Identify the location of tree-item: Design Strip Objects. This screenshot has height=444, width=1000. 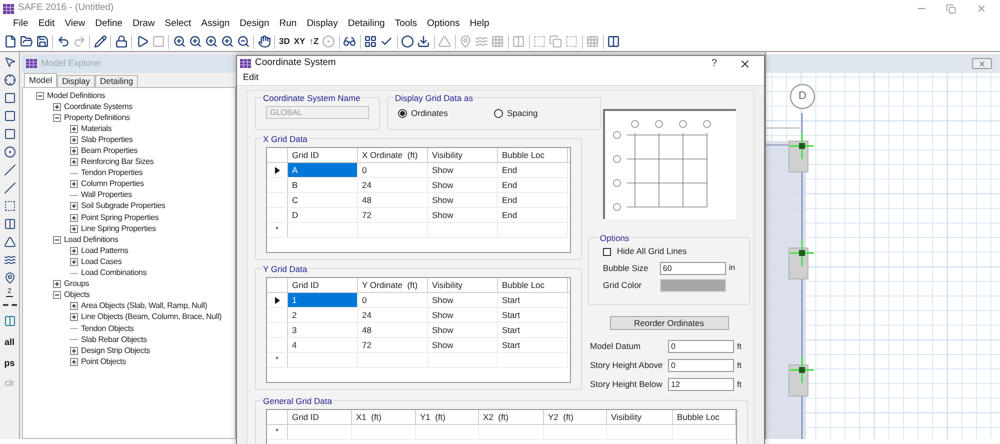
(115, 350).